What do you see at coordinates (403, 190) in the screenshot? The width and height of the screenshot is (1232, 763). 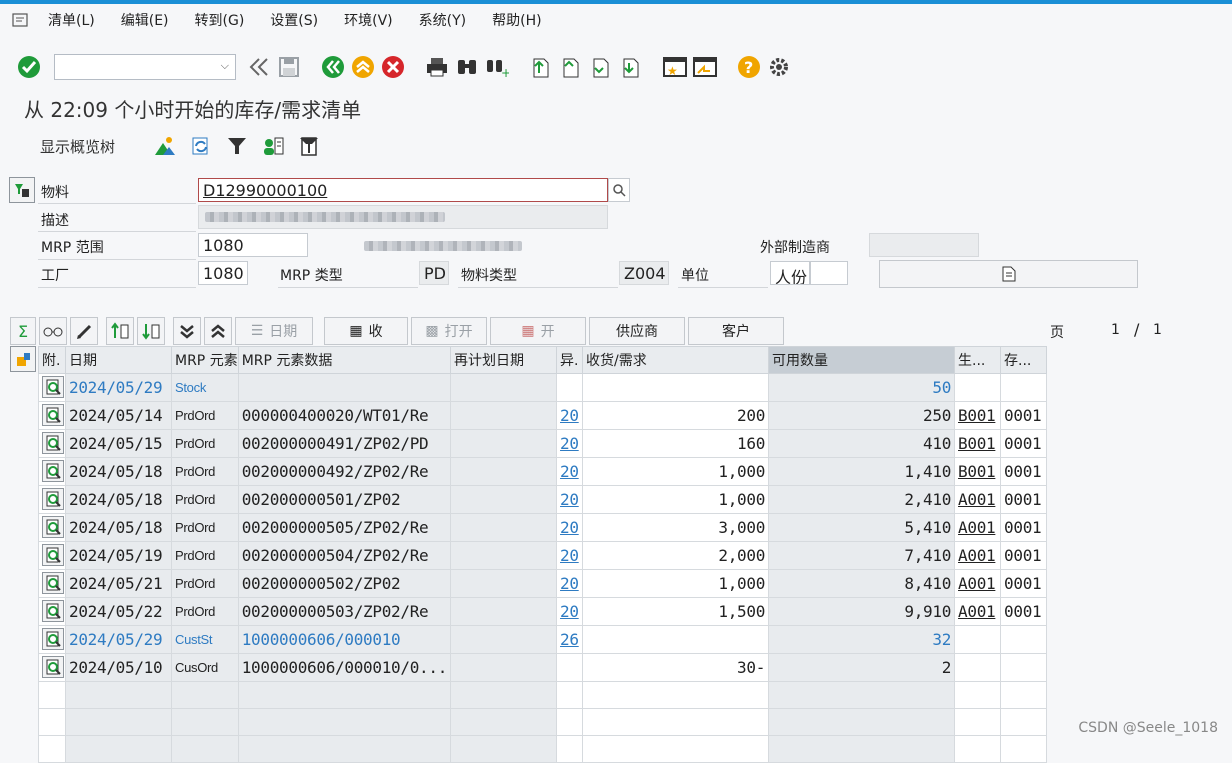 I see `material-field: D12990000100` at bounding box center [403, 190].